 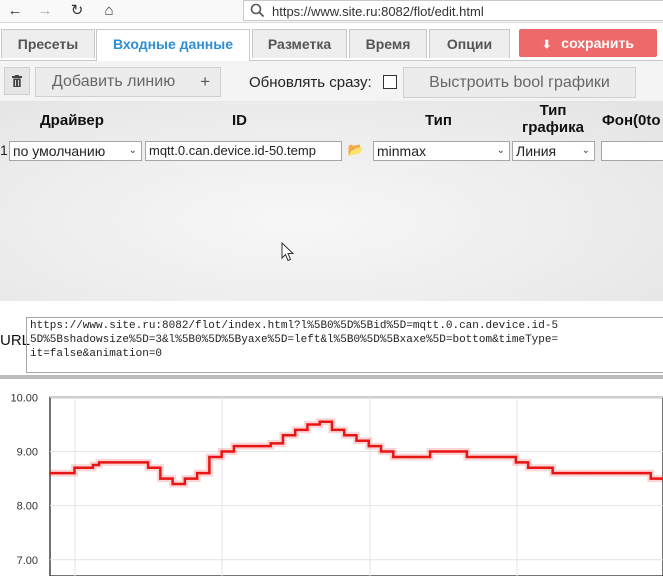 I want to click on save-button: ⬇ сохранить, so click(x=588, y=43).